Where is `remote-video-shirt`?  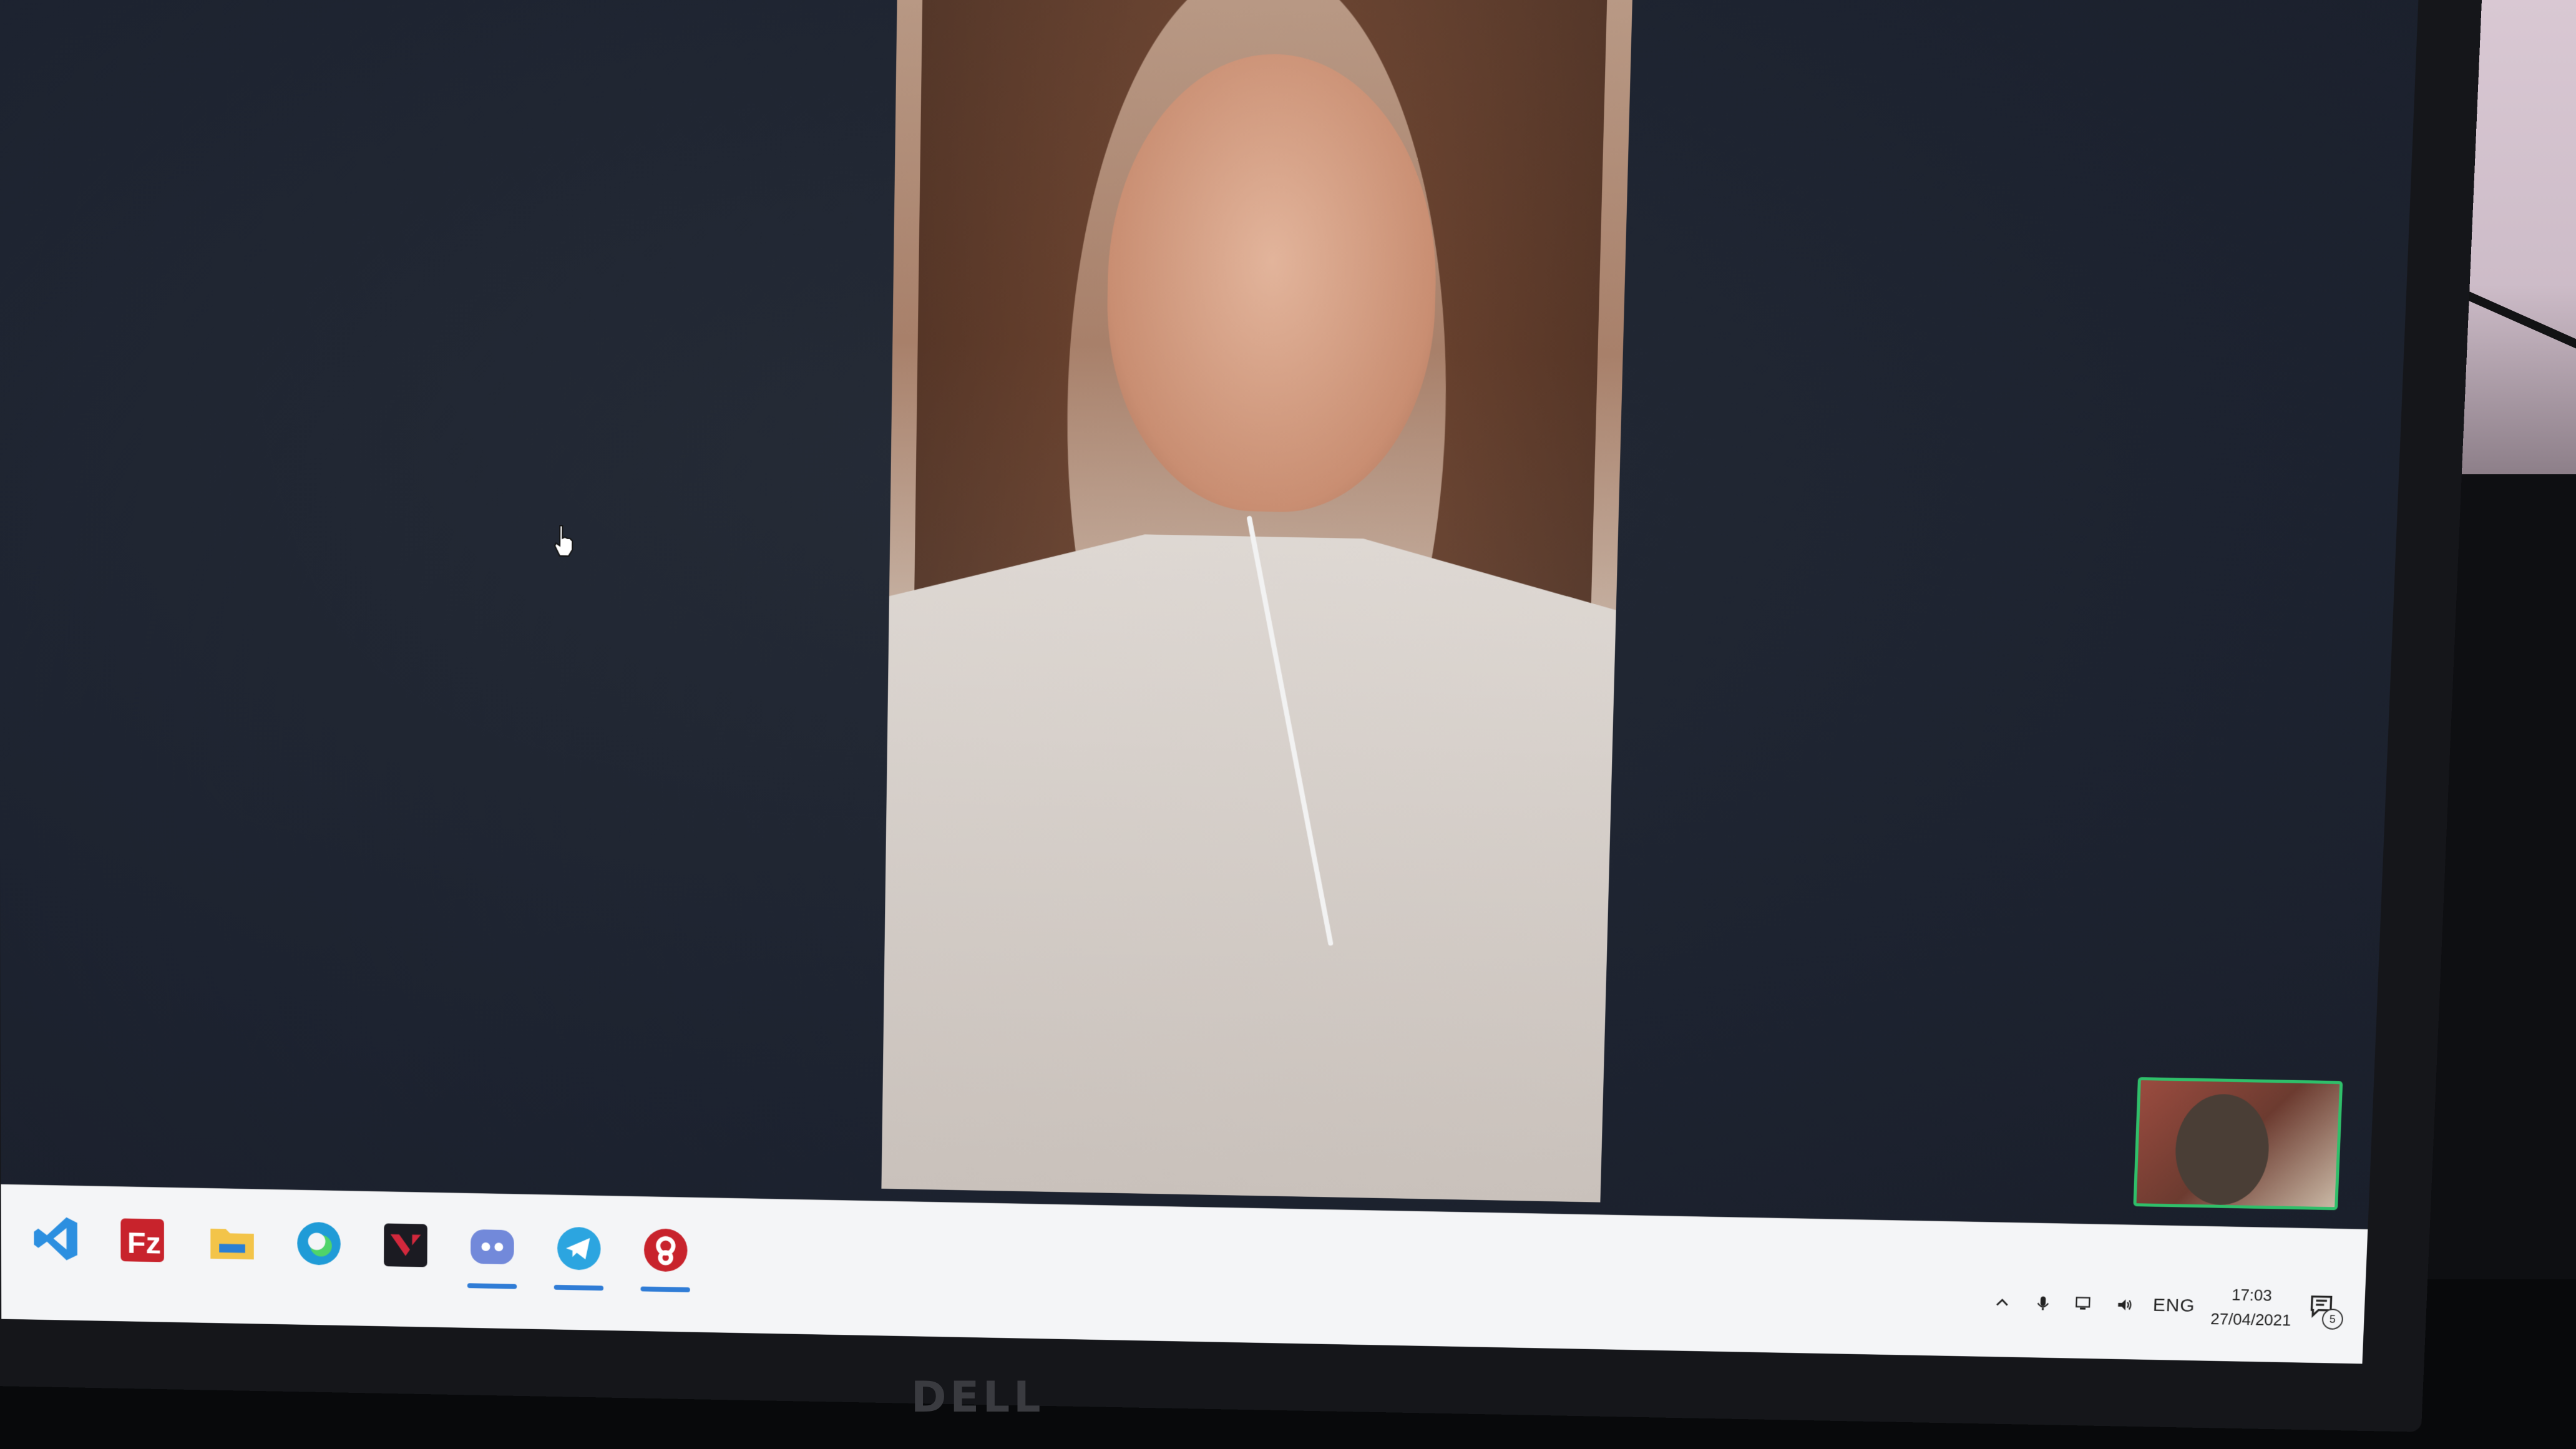 remote-video-shirt is located at coordinates (1249, 866).